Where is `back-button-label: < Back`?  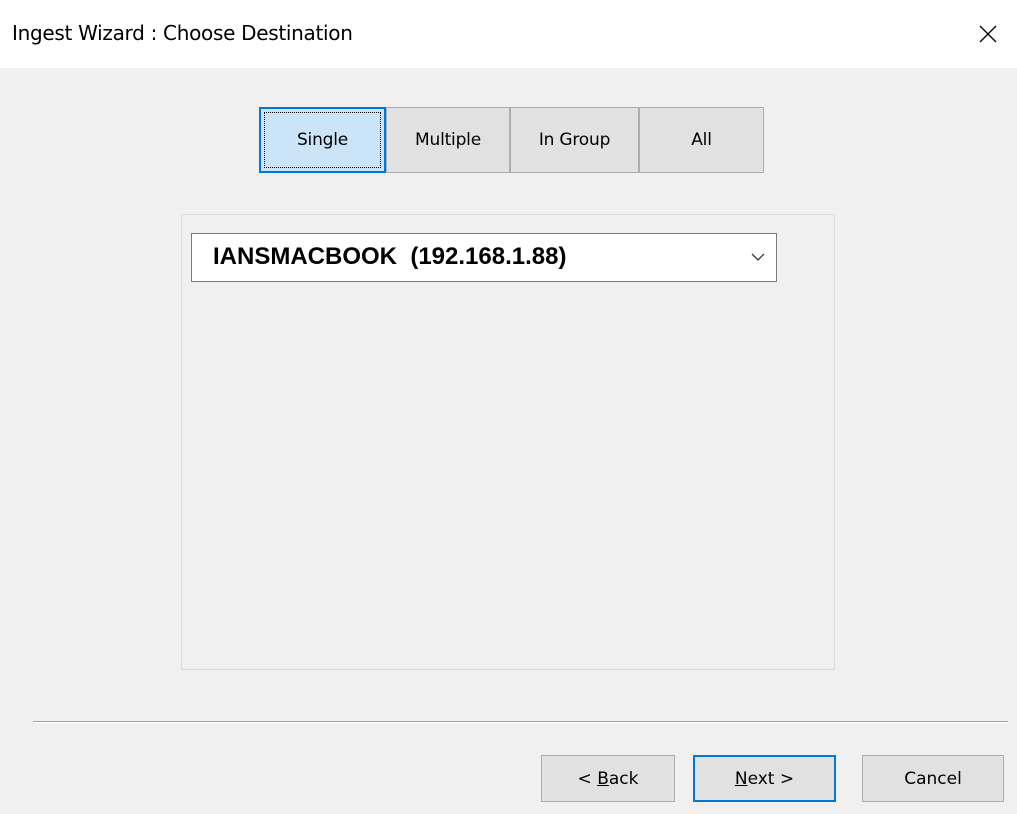
back-button-label: < Back is located at coordinates (608, 778).